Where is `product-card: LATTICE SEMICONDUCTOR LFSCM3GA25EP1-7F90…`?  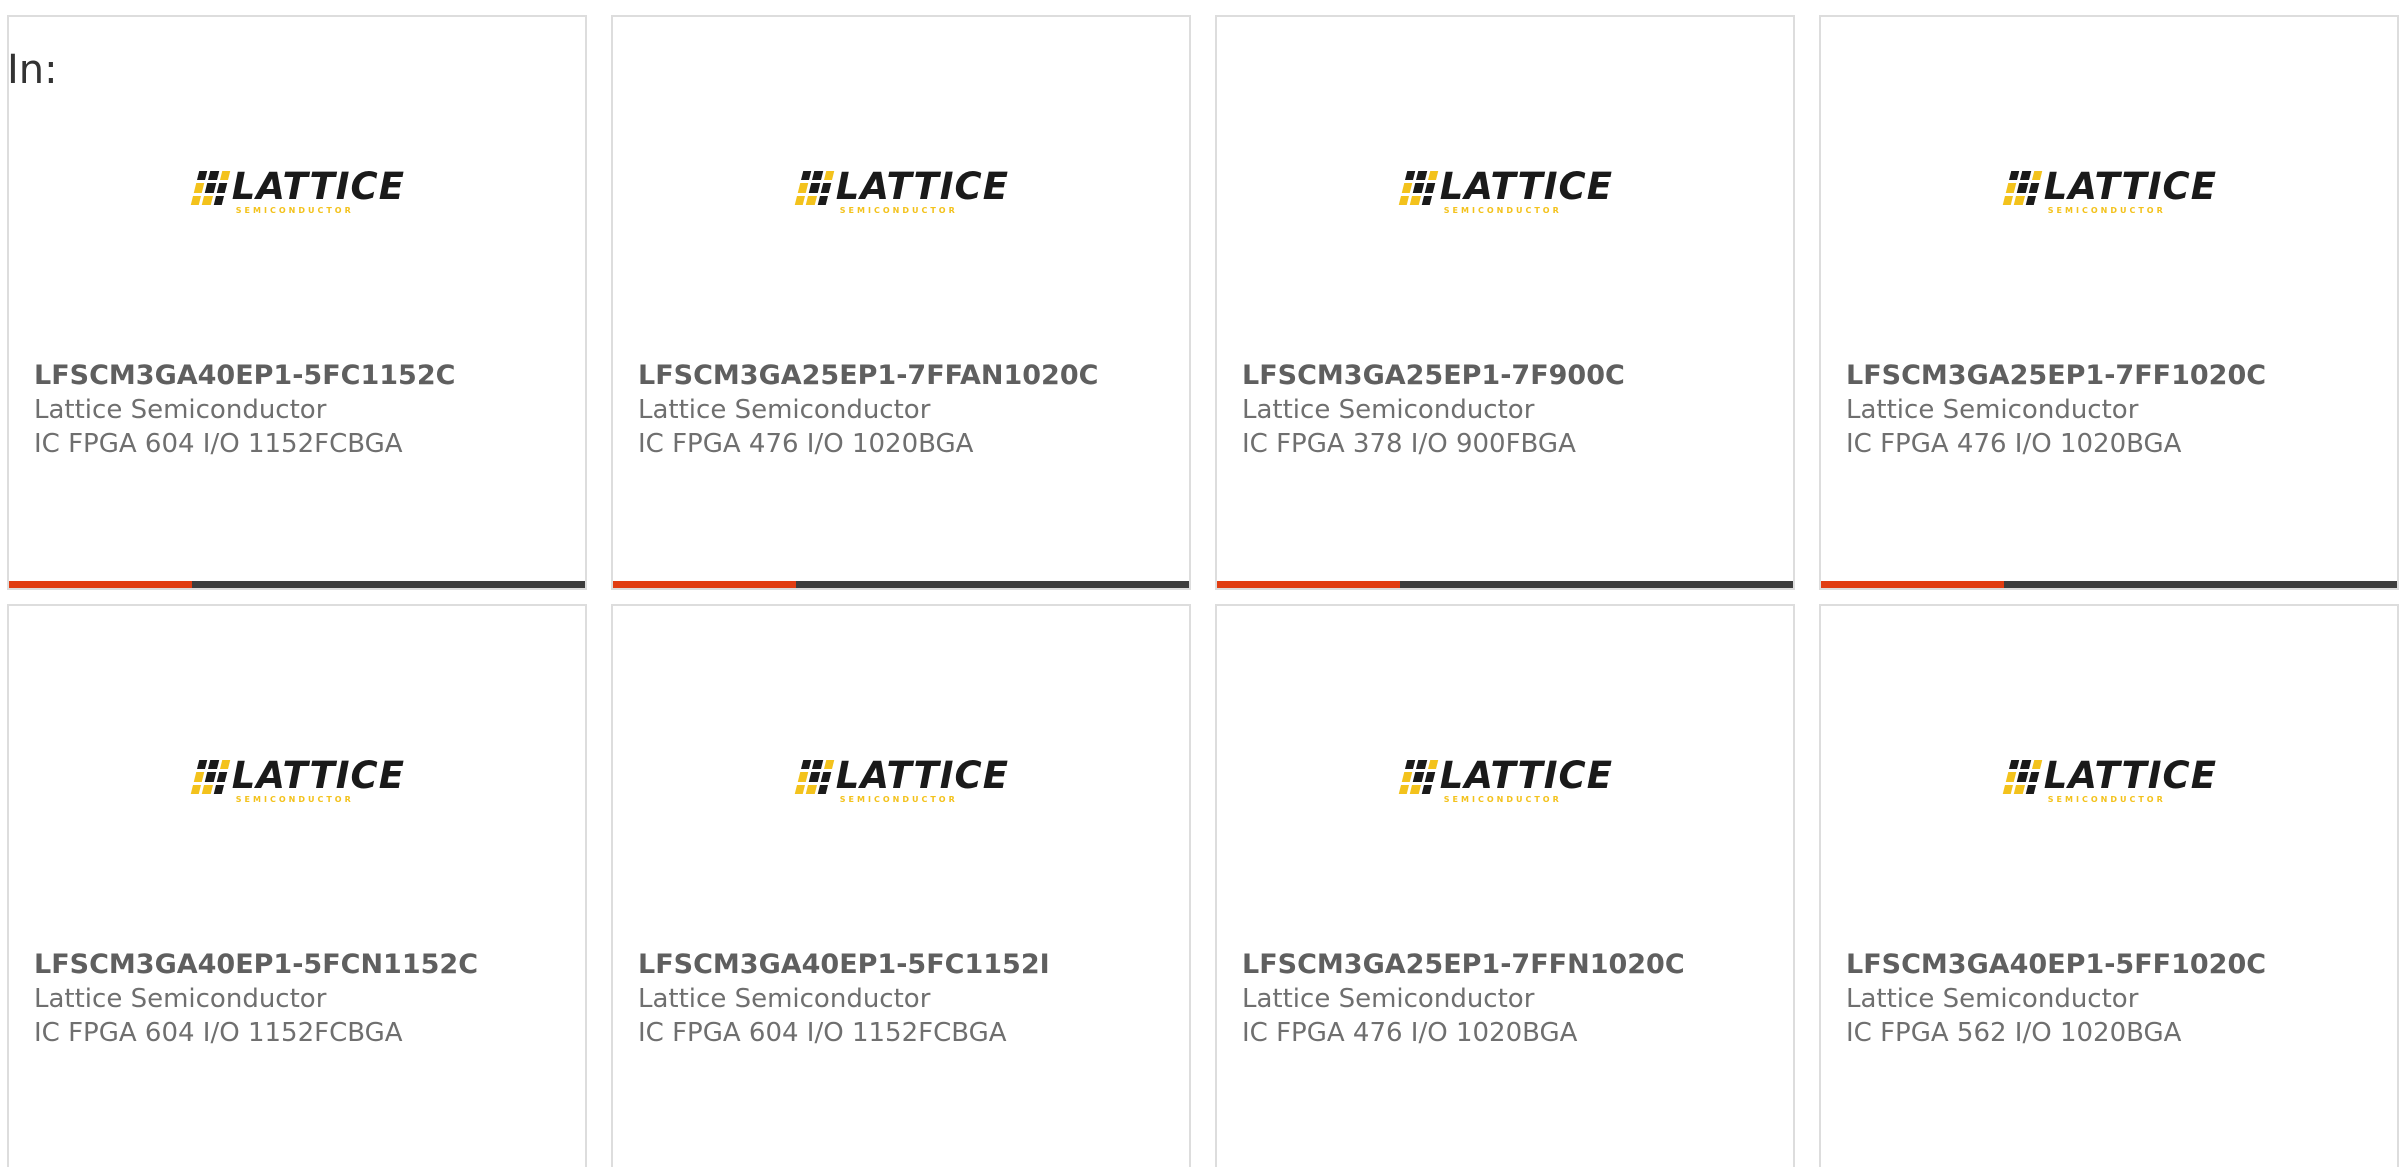
product-card: LATTICE SEMICONDUCTOR LFSCM3GA25EP1-7F90… is located at coordinates (1505, 302).